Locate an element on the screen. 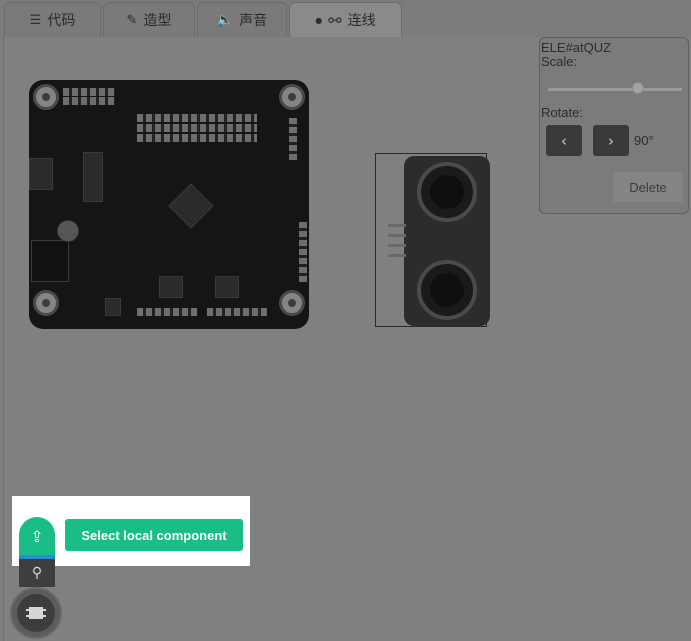  select-local-component-tooltip: Select local component is located at coordinates (154, 535).